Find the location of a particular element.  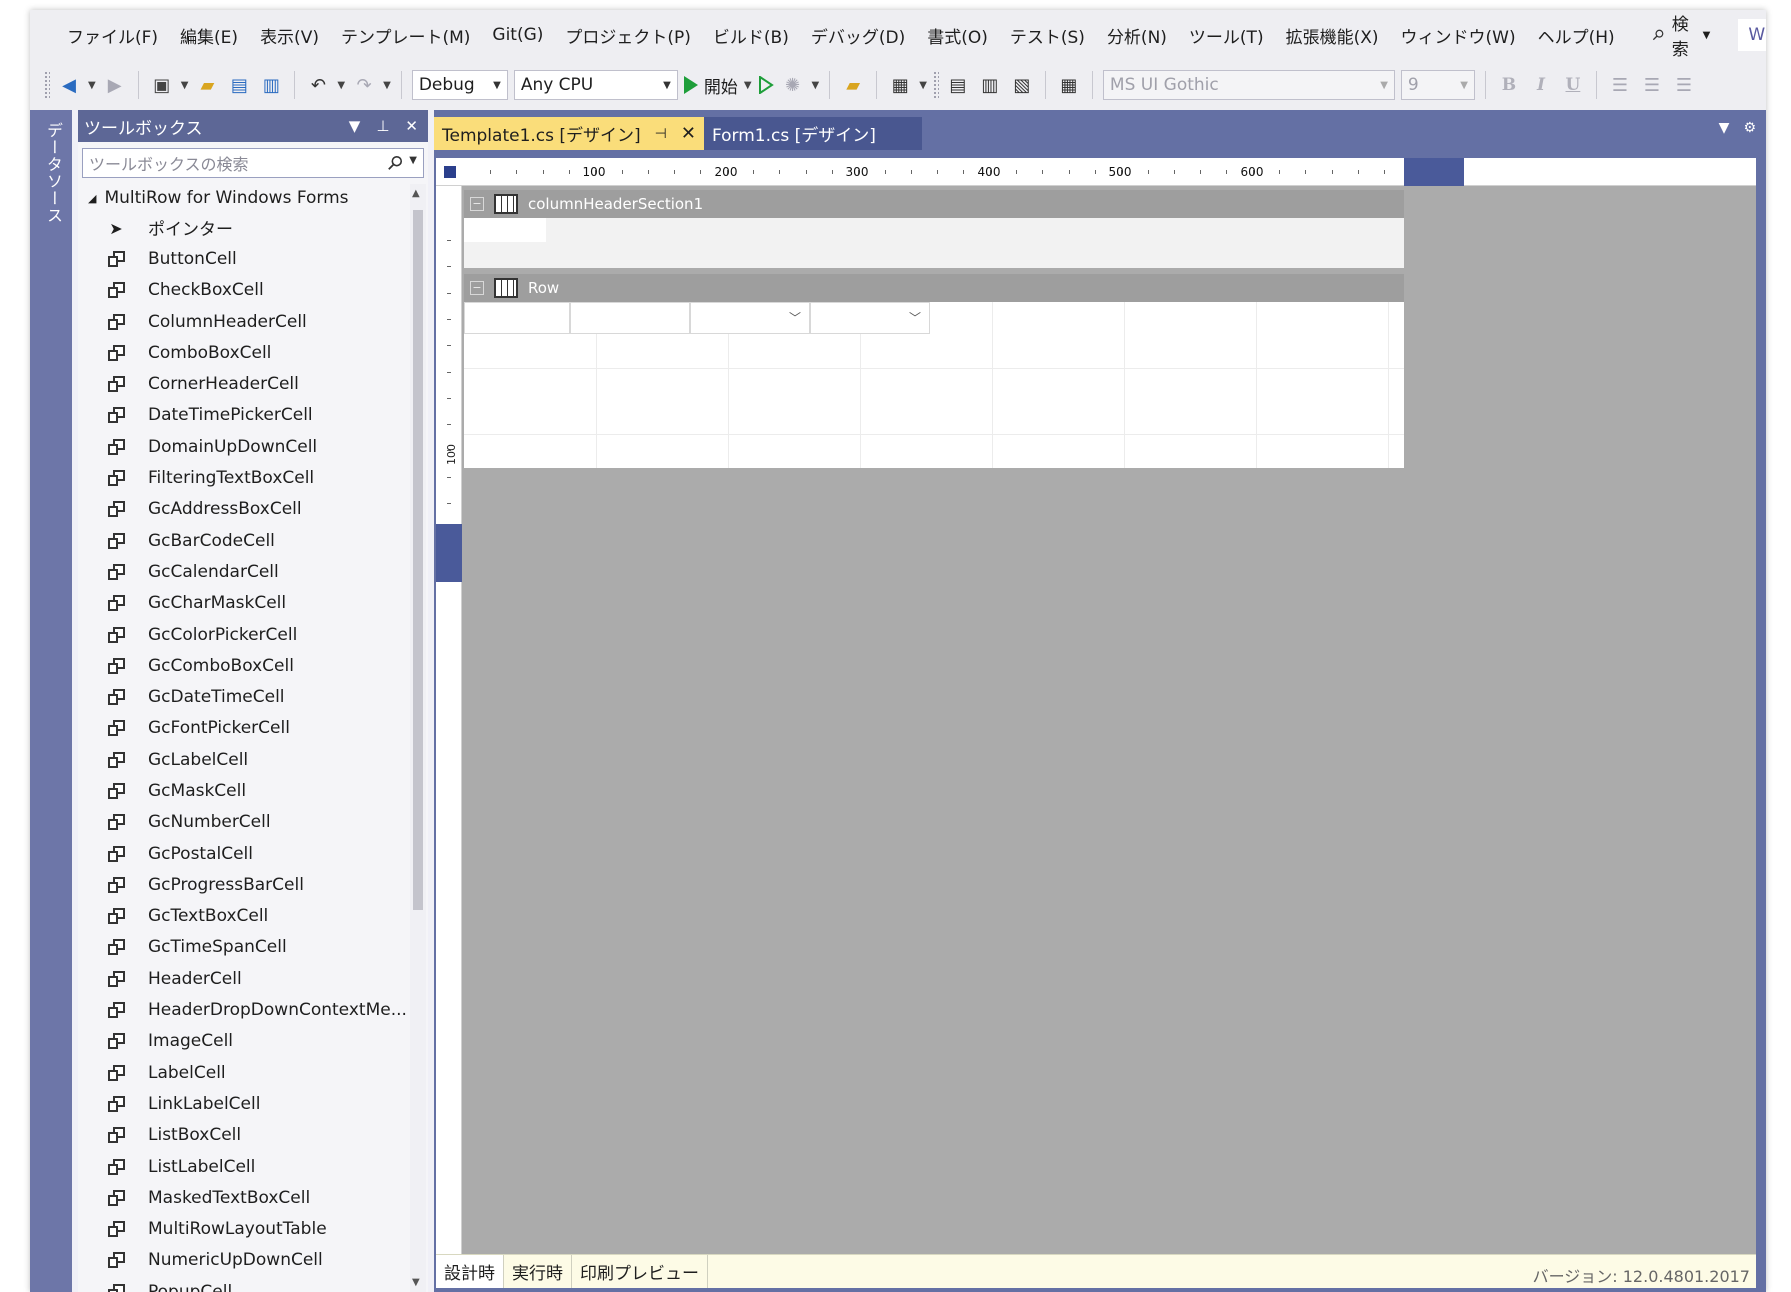

toolbox-item: ListLabelCell is located at coordinates (243, 1166).